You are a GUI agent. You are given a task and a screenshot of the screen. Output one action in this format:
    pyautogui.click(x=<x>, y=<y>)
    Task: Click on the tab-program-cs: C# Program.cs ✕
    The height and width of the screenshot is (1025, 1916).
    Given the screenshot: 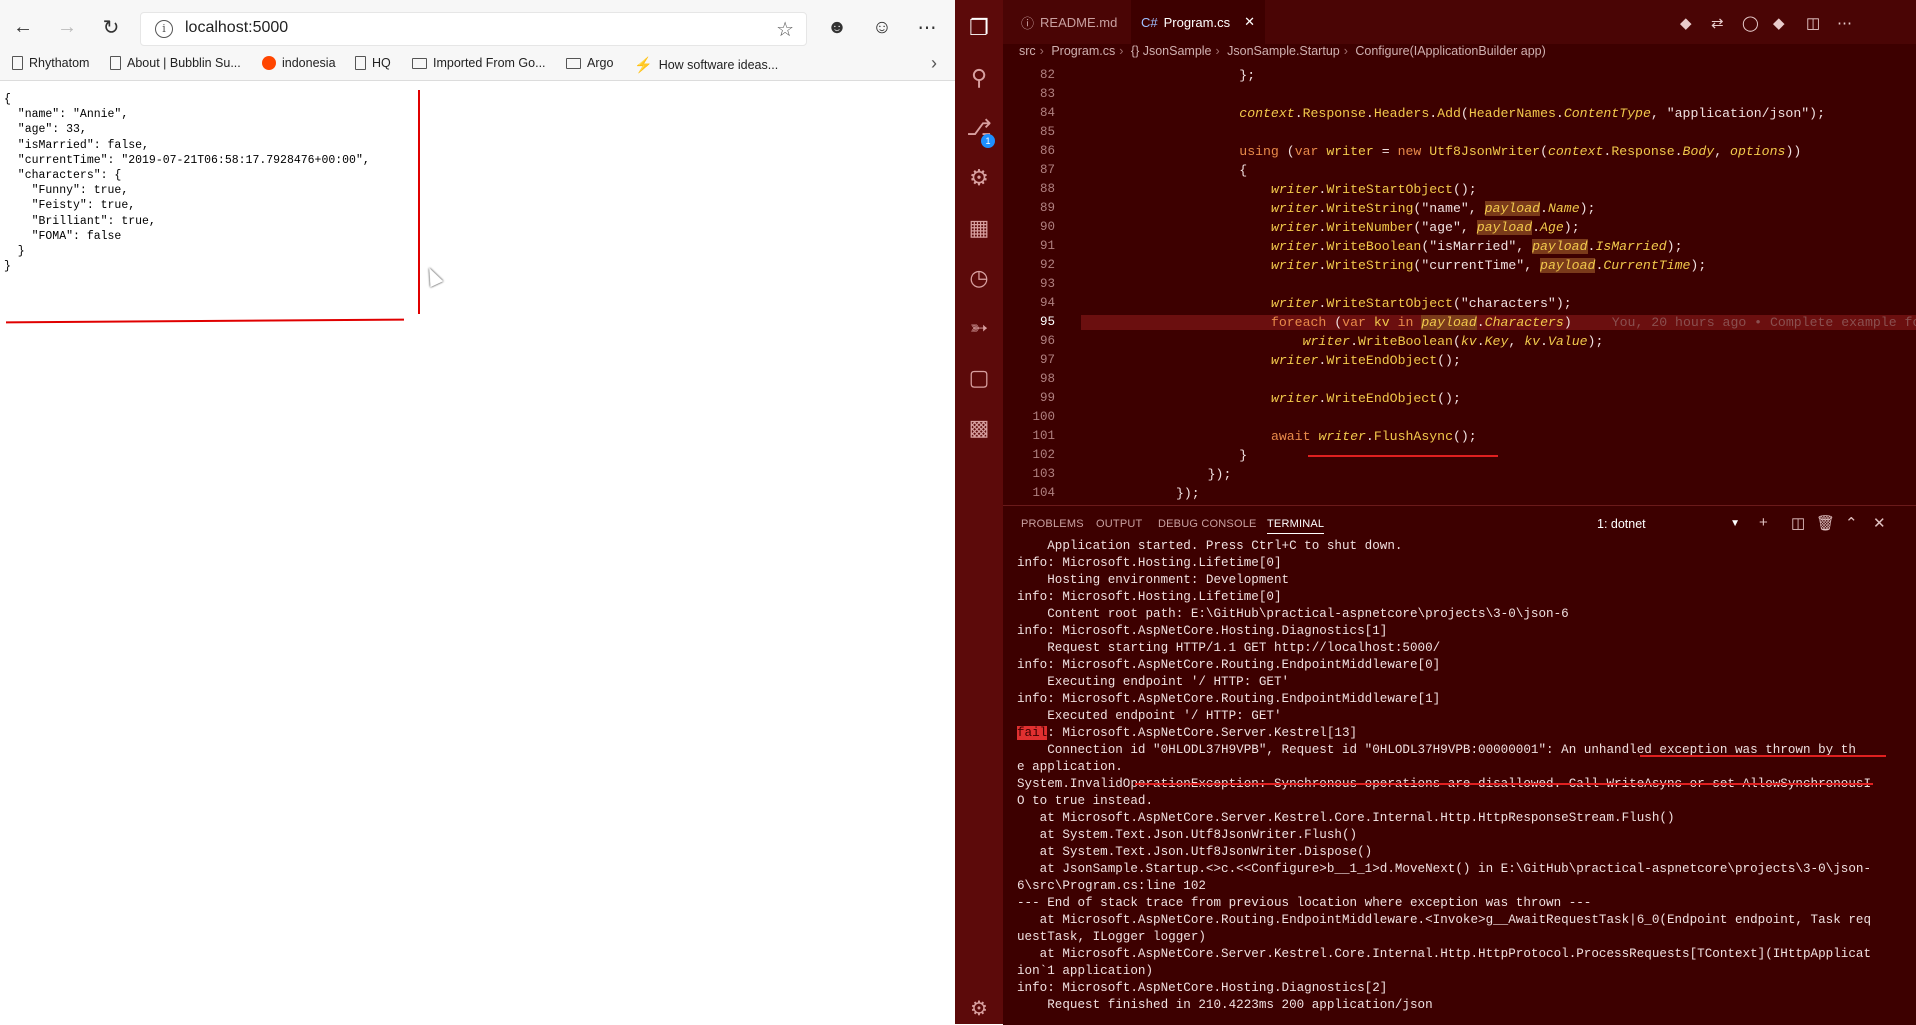 What is the action you would take?
    pyautogui.click(x=1198, y=22)
    